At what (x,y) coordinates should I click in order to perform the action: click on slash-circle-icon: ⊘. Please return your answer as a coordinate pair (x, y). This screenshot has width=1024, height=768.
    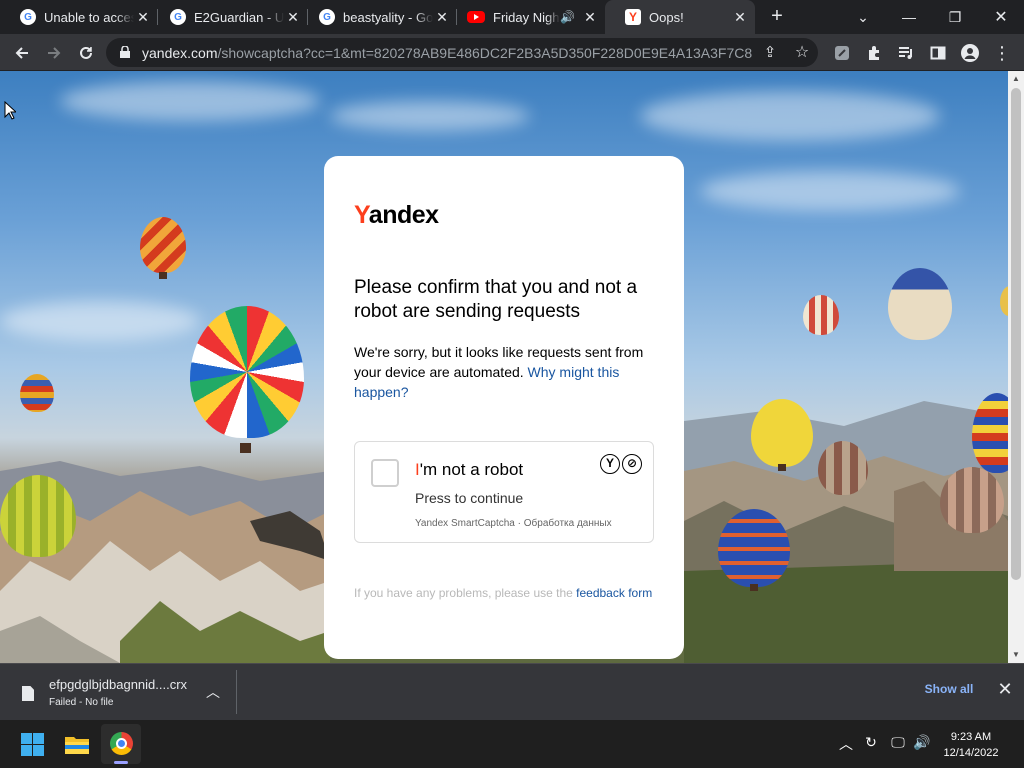
    Looking at the image, I should click on (632, 464).